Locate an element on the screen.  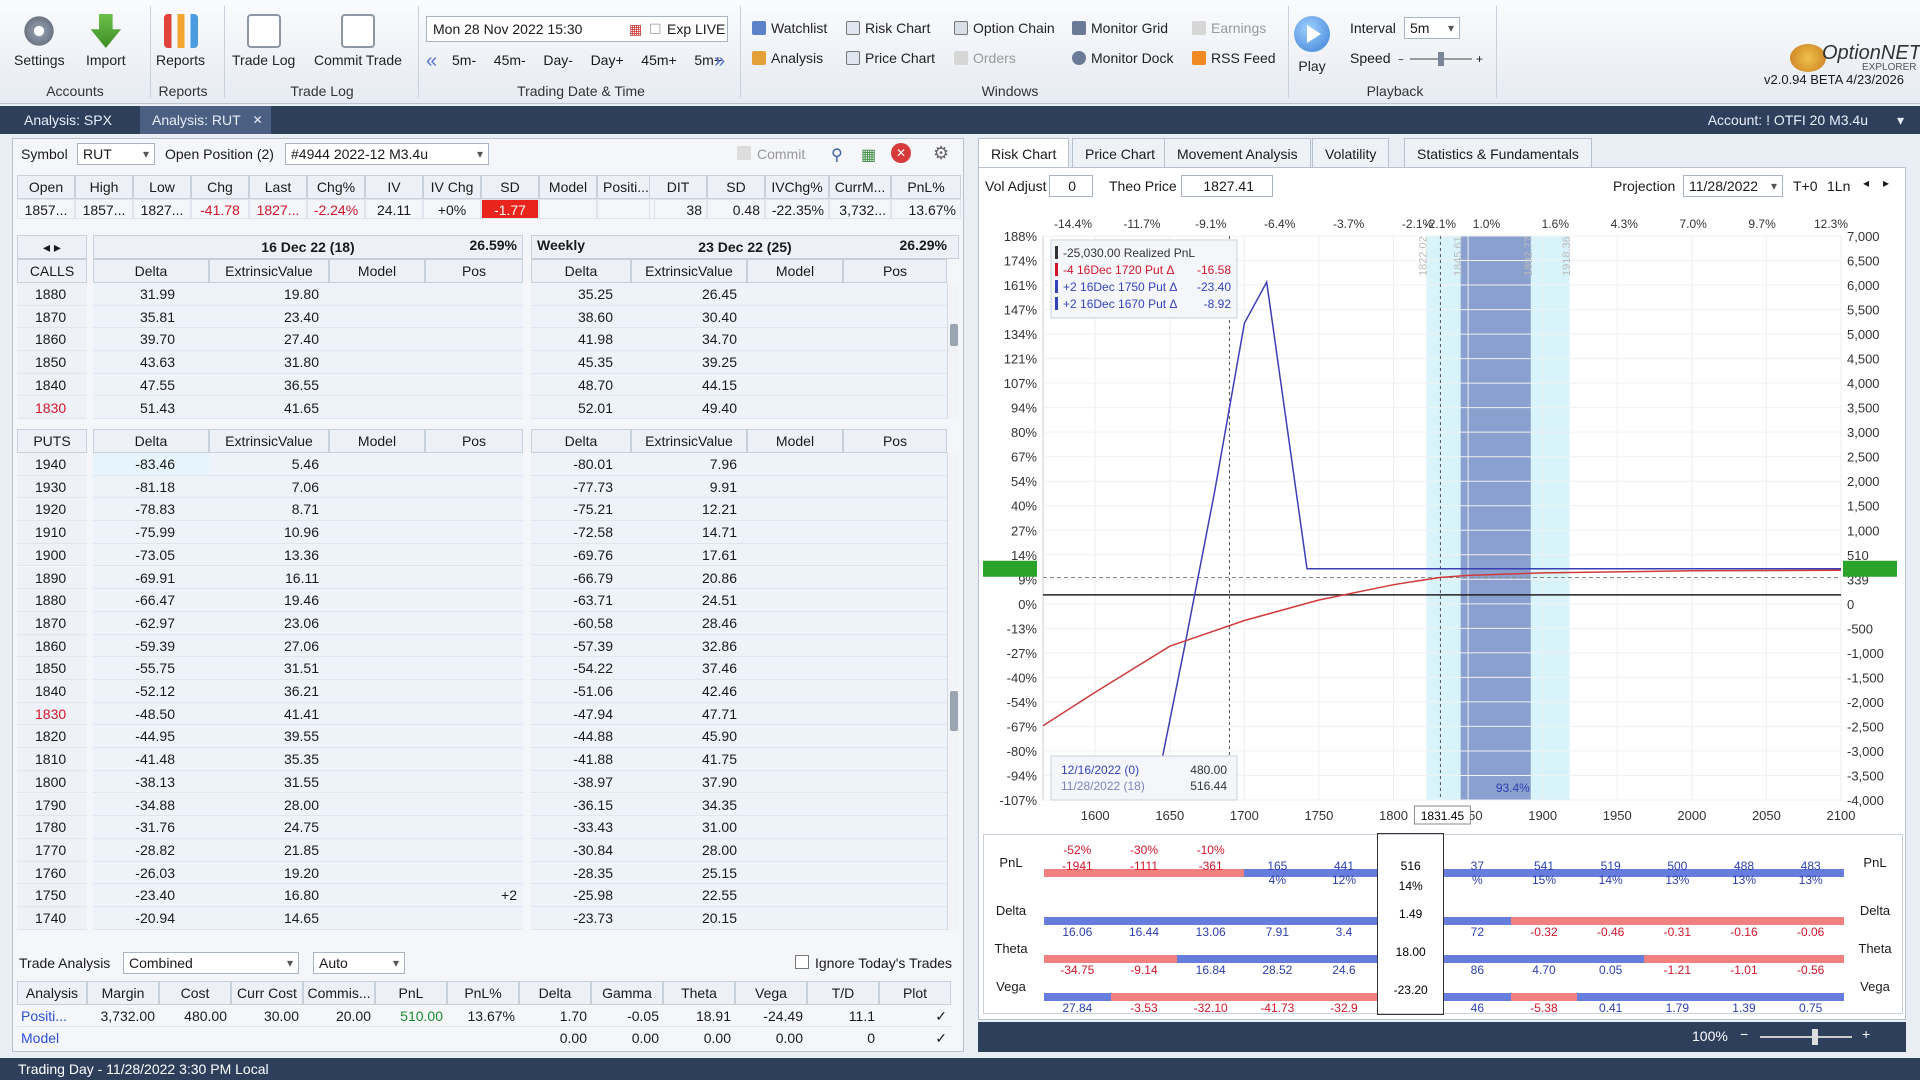
trade-analysis-mode-select: Combined is located at coordinates (211, 963).